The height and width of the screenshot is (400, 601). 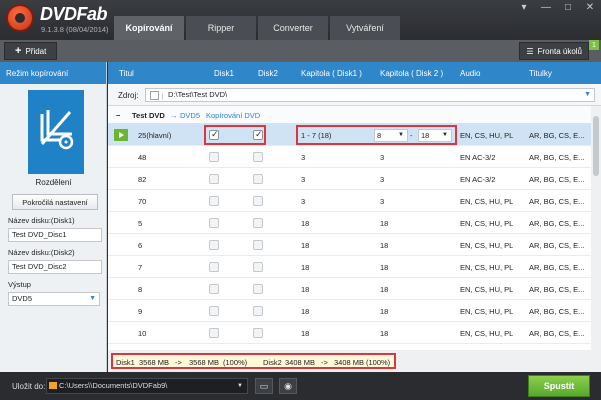 What do you see at coordinates (559, 51) in the screenshot?
I see `task-queue-label: Fronta úkolů` at bounding box center [559, 51].